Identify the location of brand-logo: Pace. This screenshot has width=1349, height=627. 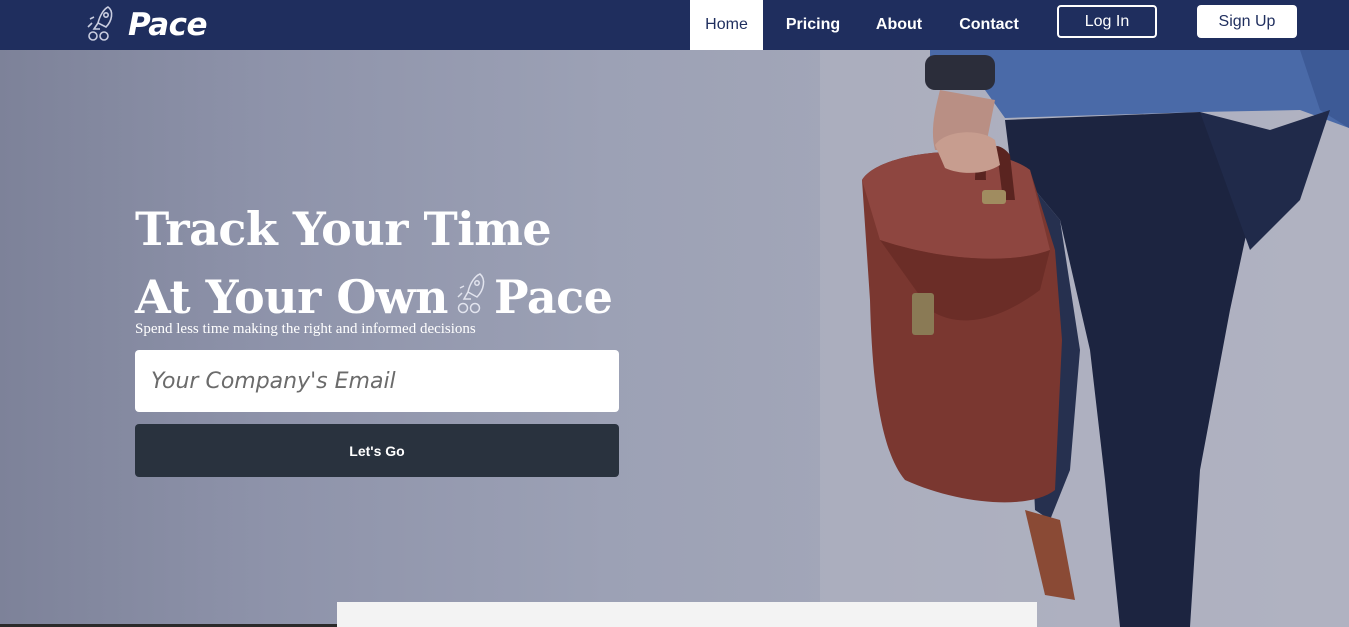
(146, 25).